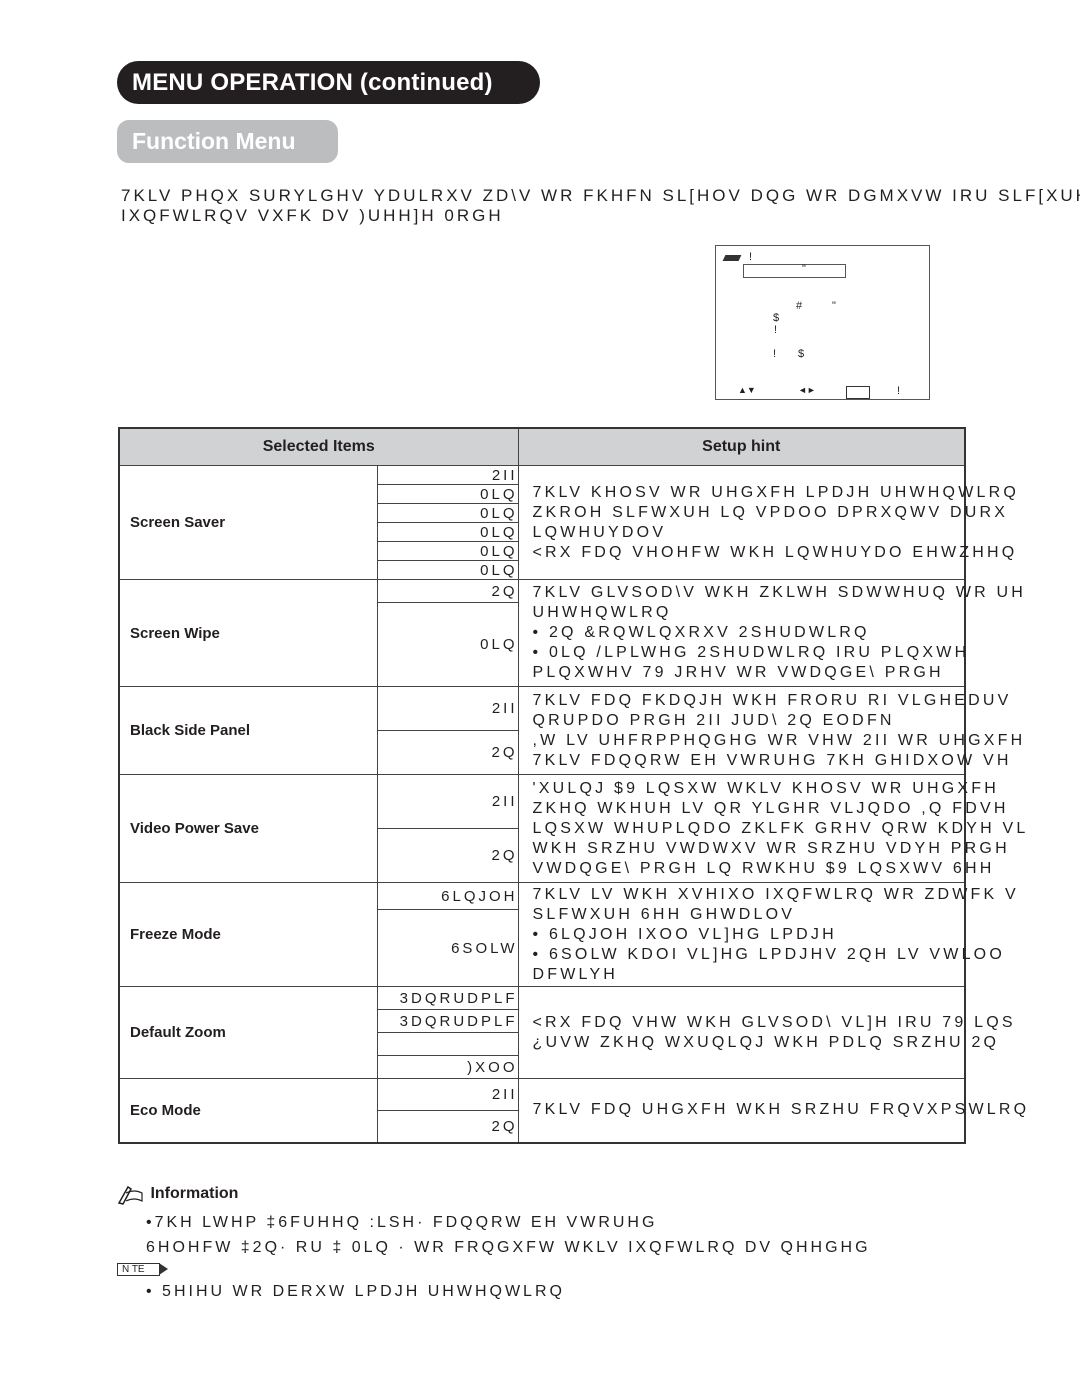 The width and height of the screenshot is (1080, 1397). What do you see at coordinates (684, 934) in the screenshot?
I see `hint-line: • 6LQJOH IXOO VL]HG LPDJH` at bounding box center [684, 934].